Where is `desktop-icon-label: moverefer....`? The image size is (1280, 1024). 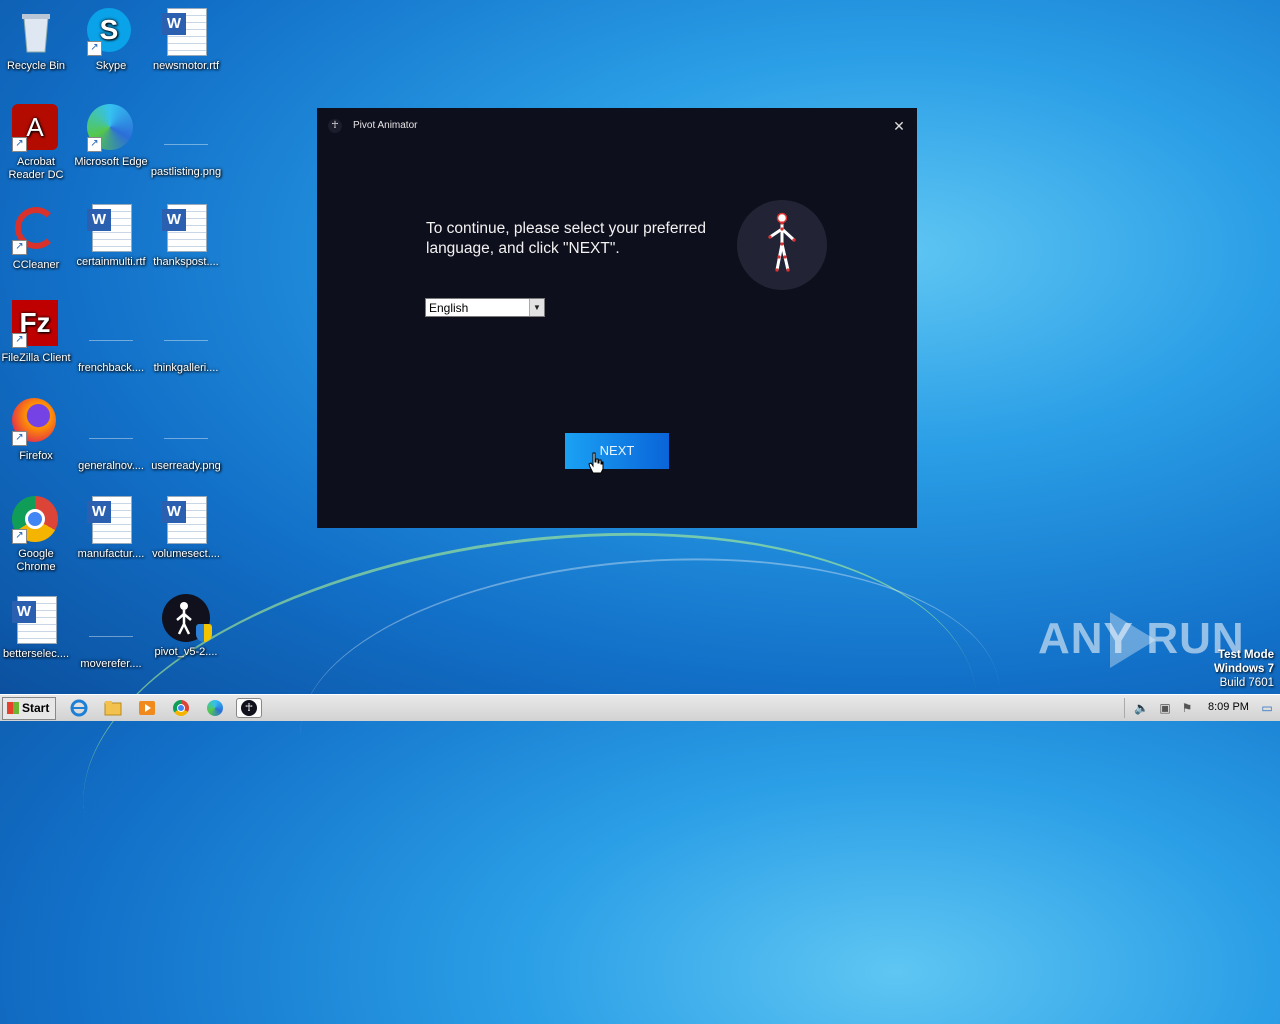 desktop-icon-label: moverefer.... is located at coordinates (111, 664).